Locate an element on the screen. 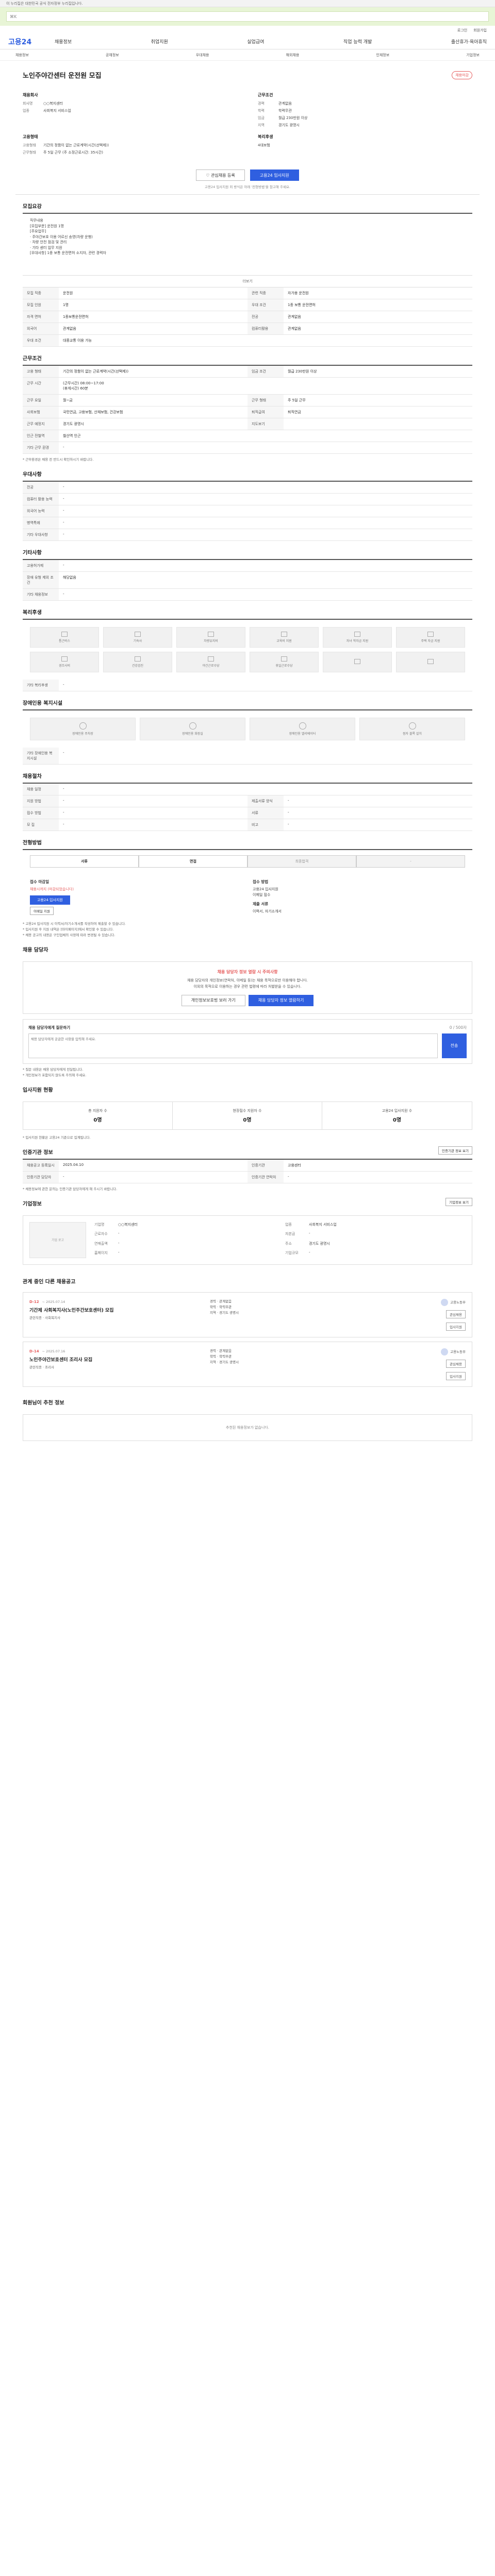 This screenshot has width=495, height=2576. facility-icon is located at coordinates (83, 726).